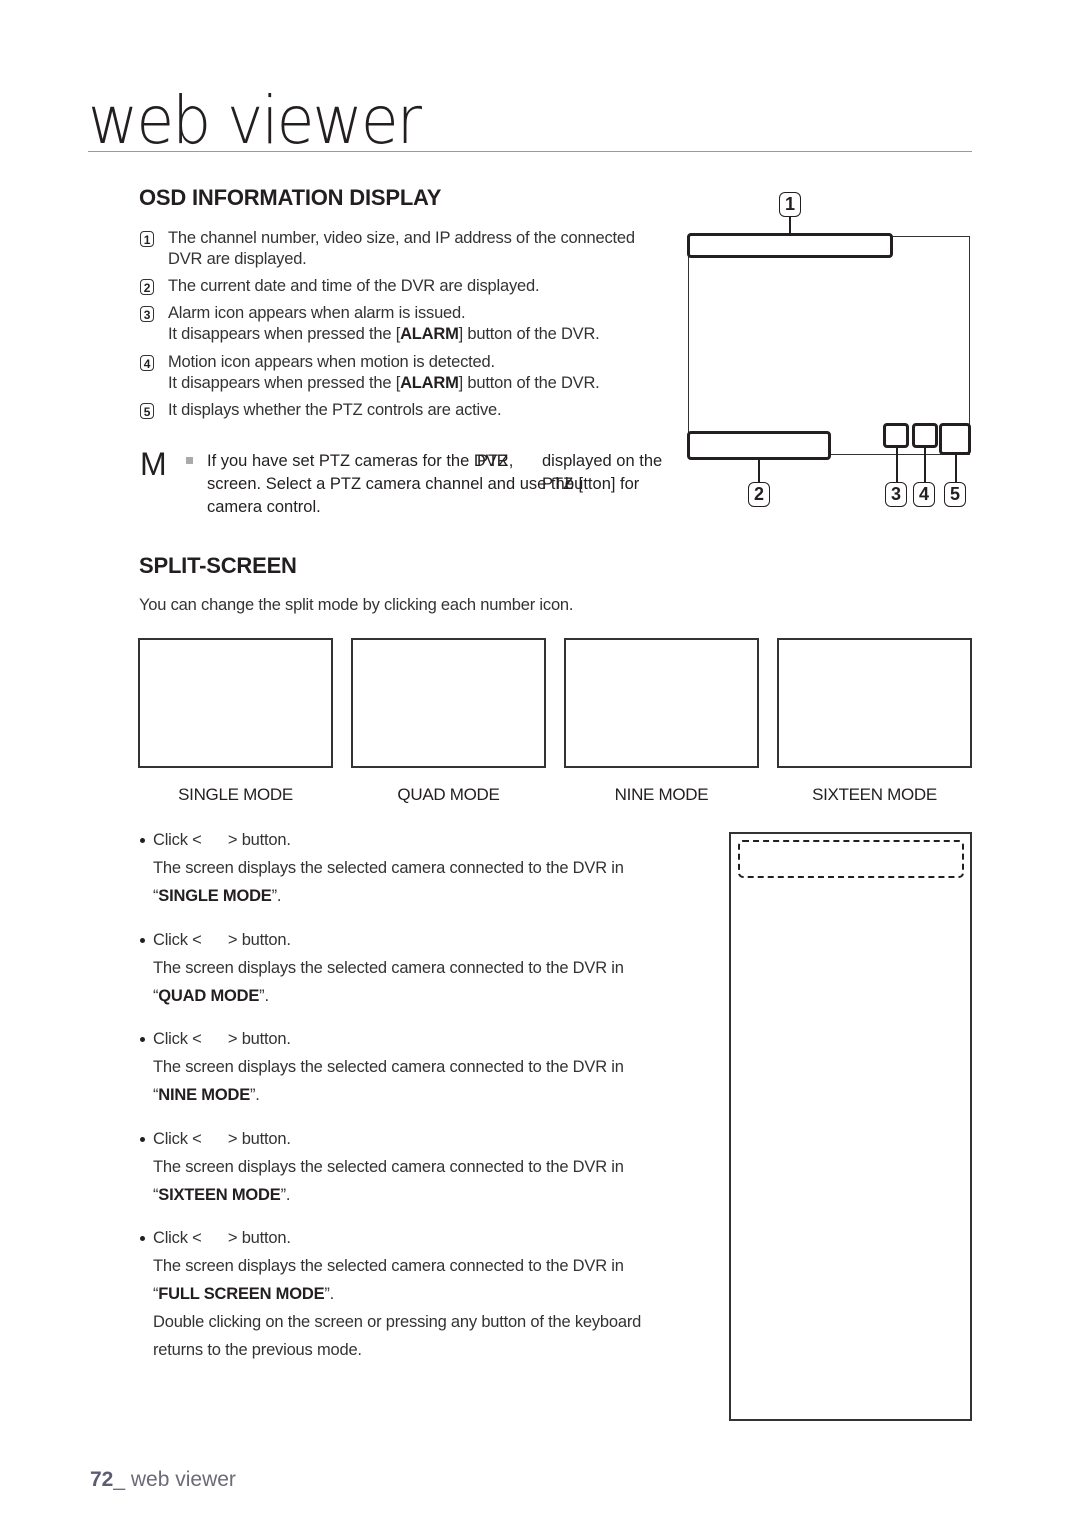  I want to click on note-bullet-icon, so click(189, 460).